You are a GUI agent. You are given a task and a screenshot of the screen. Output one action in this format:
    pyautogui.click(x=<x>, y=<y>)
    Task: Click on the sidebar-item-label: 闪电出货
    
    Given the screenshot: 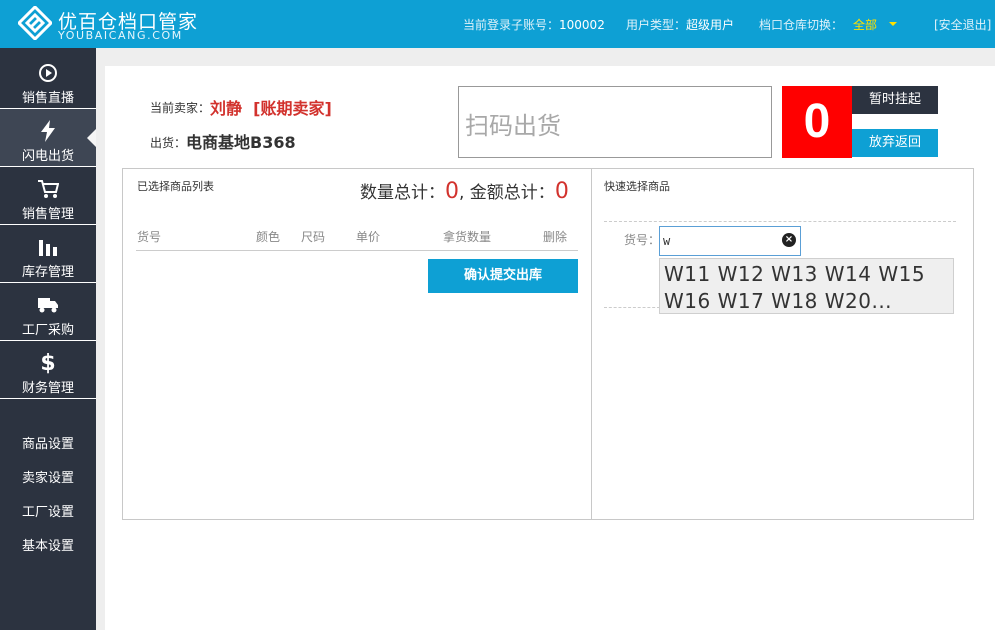 What is the action you would take?
    pyautogui.click(x=47, y=156)
    